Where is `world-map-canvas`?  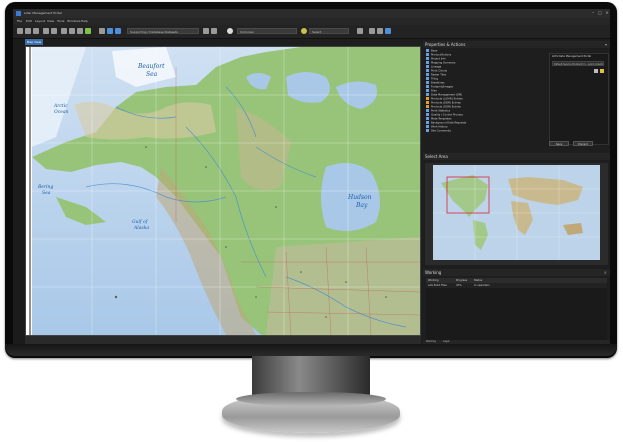 world-map-canvas is located at coordinates (516, 212).